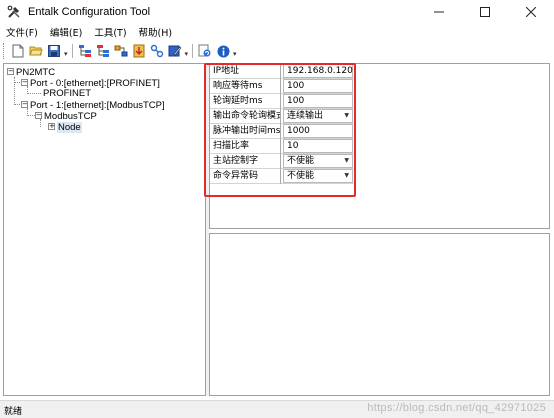  Describe the element at coordinates (318, 131) in the screenshot. I see `pulse-time-field: 1000` at that location.